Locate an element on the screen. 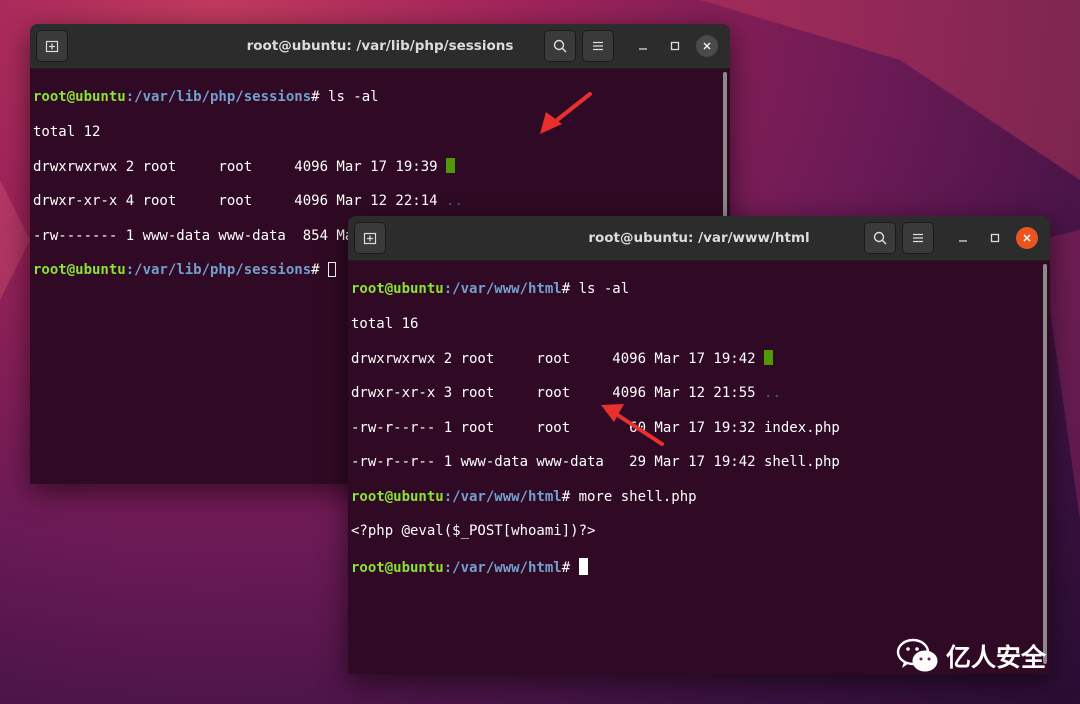 Image resolution: width=1080 pixels, height=704 pixels. prompt-line: root@ubuntu:/var/www/html# ls -al is located at coordinates (490, 289).